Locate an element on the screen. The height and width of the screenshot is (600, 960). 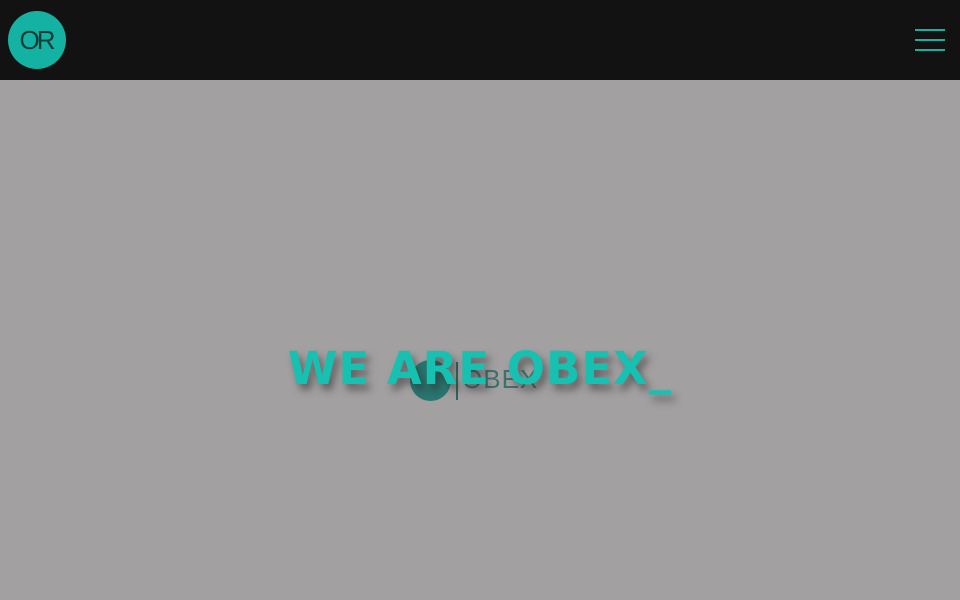
top-navigation-bar: OR is located at coordinates (480, 40).